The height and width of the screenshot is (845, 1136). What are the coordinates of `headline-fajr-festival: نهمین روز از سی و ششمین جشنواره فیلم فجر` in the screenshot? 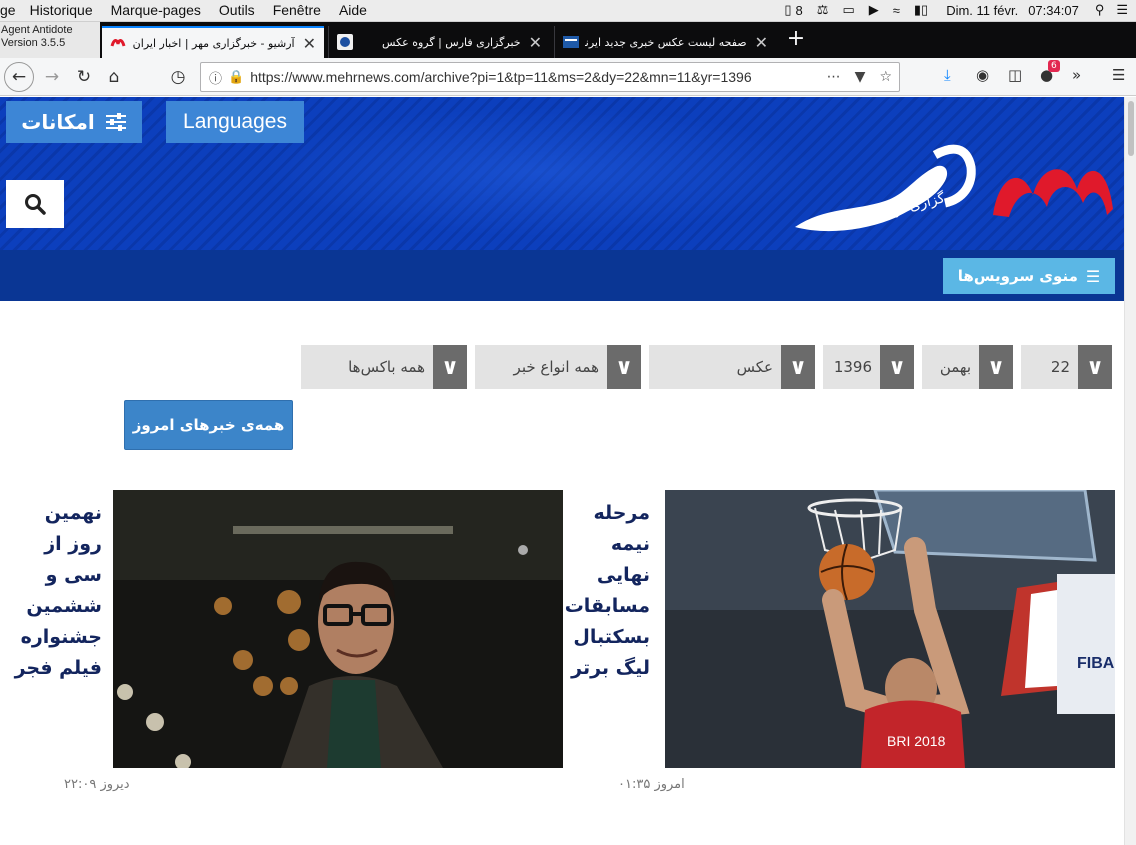 It's located at (57, 591).